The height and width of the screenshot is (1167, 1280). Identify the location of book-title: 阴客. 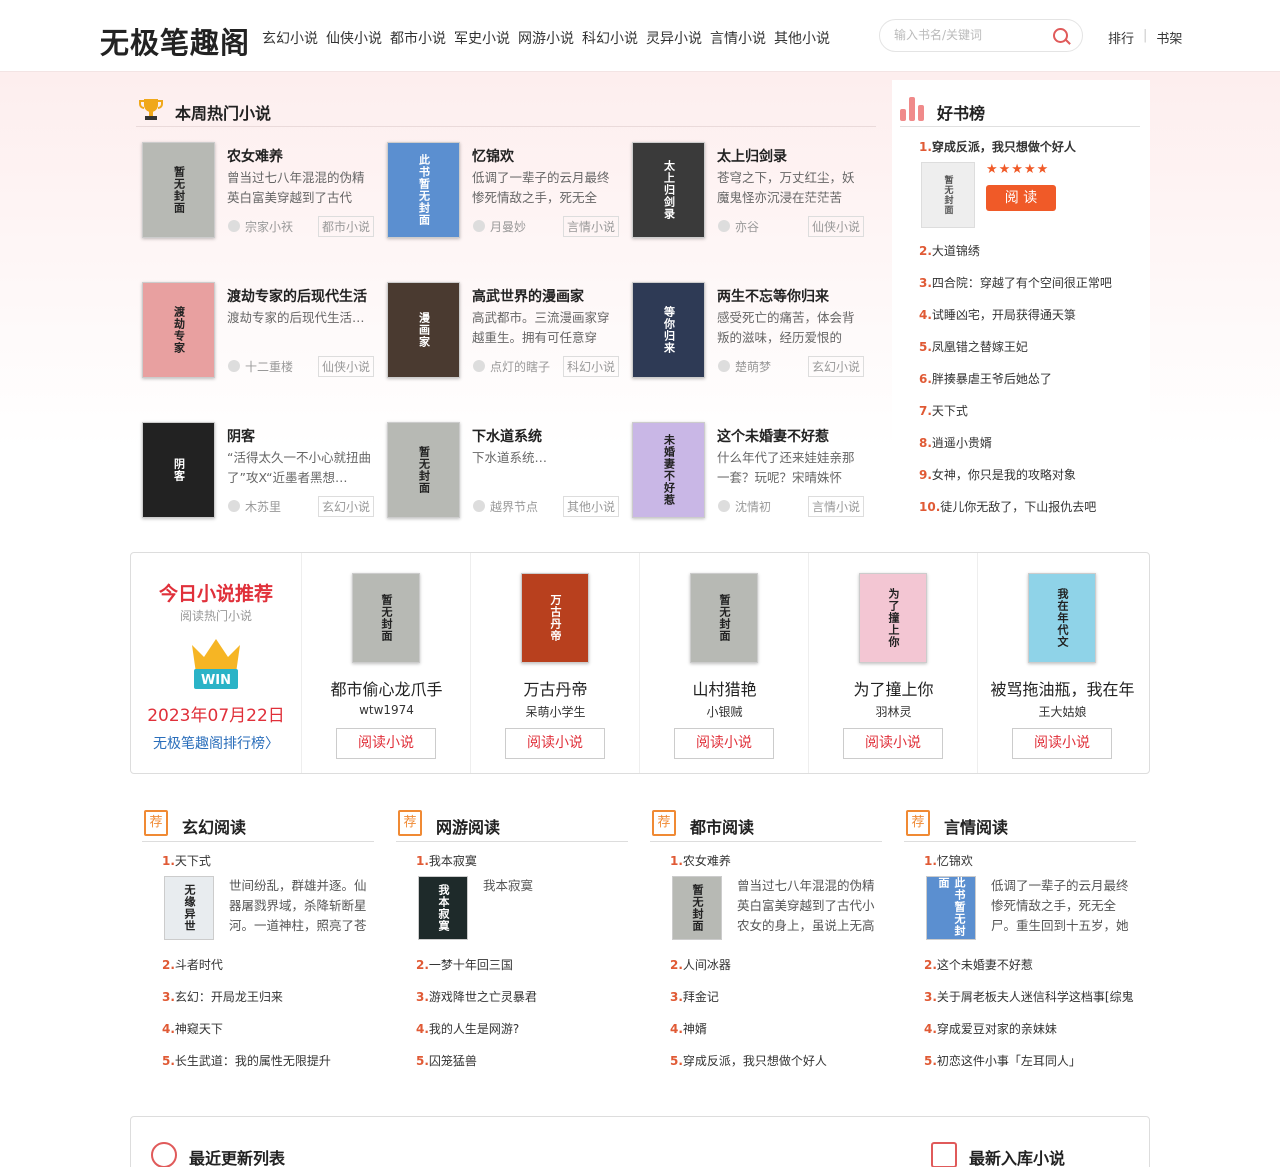
(241, 436).